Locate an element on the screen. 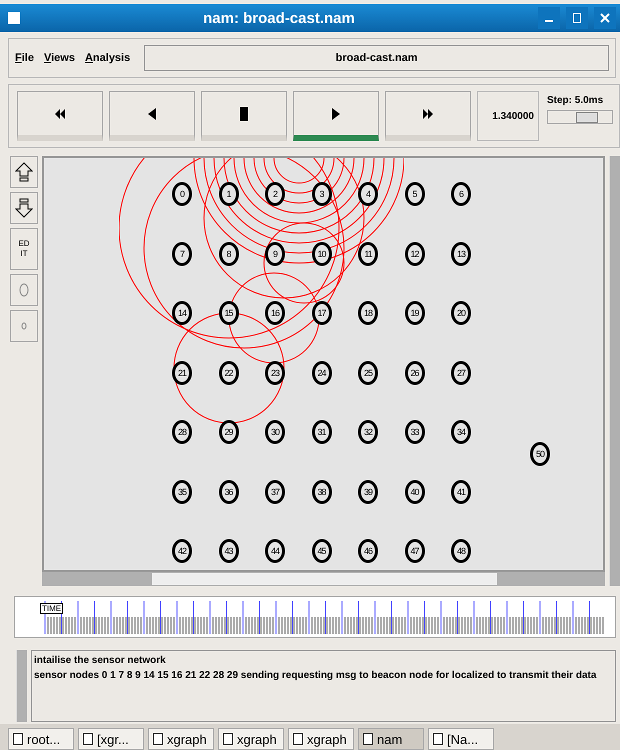 The height and width of the screenshot is (750, 620). network-node: 8 is located at coordinates (228, 254).